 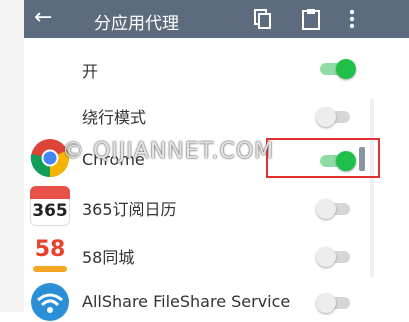 I want to click on watermark-text: © QIJIANNET.COM, so click(x=168, y=151).